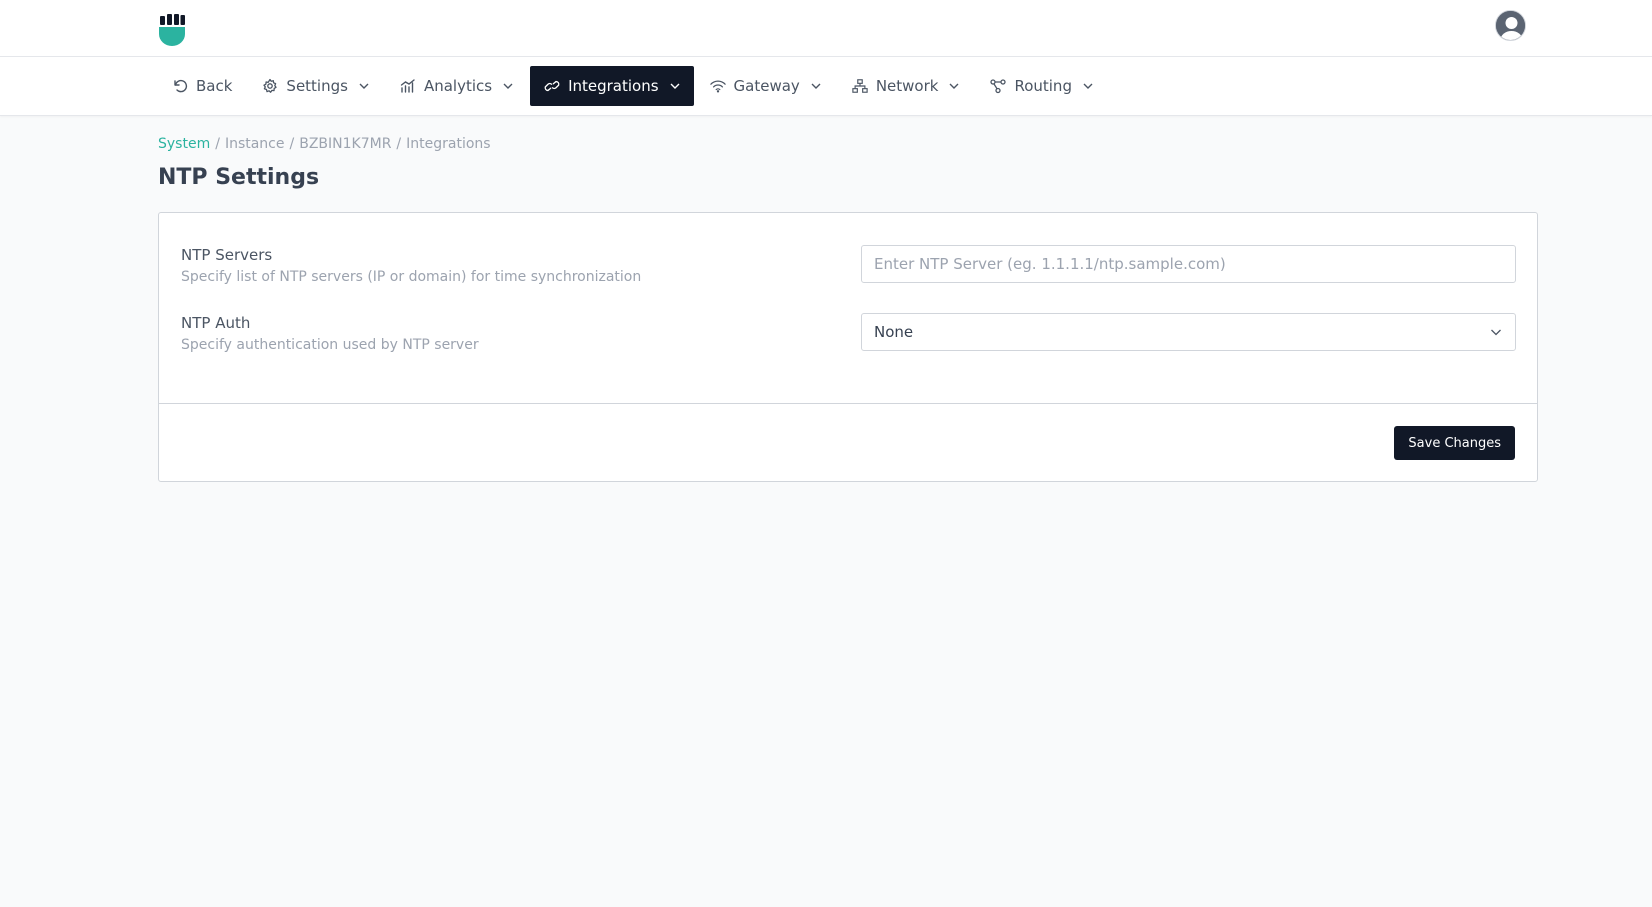  I want to click on ntp-auth-selected-value: None, so click(894, 332).